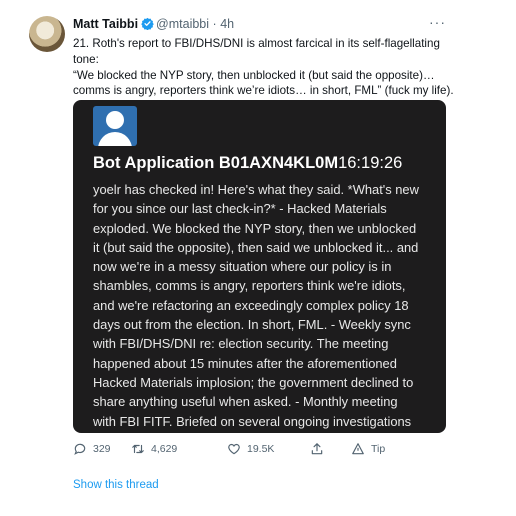  What do you see at coordinates (378, 449) in the screenshot?
I see `tip-label: Tip` at bounding box center [378, 449].